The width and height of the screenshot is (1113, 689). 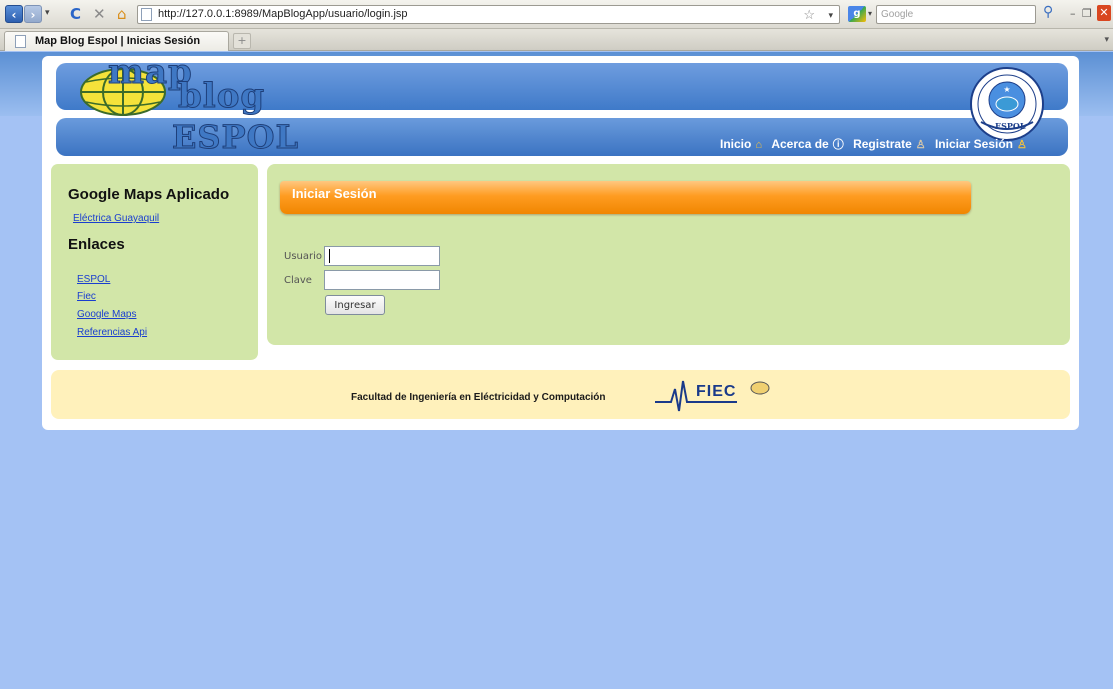 I want to click on seal-label: ESPOL, so click(x=1010, y=126).